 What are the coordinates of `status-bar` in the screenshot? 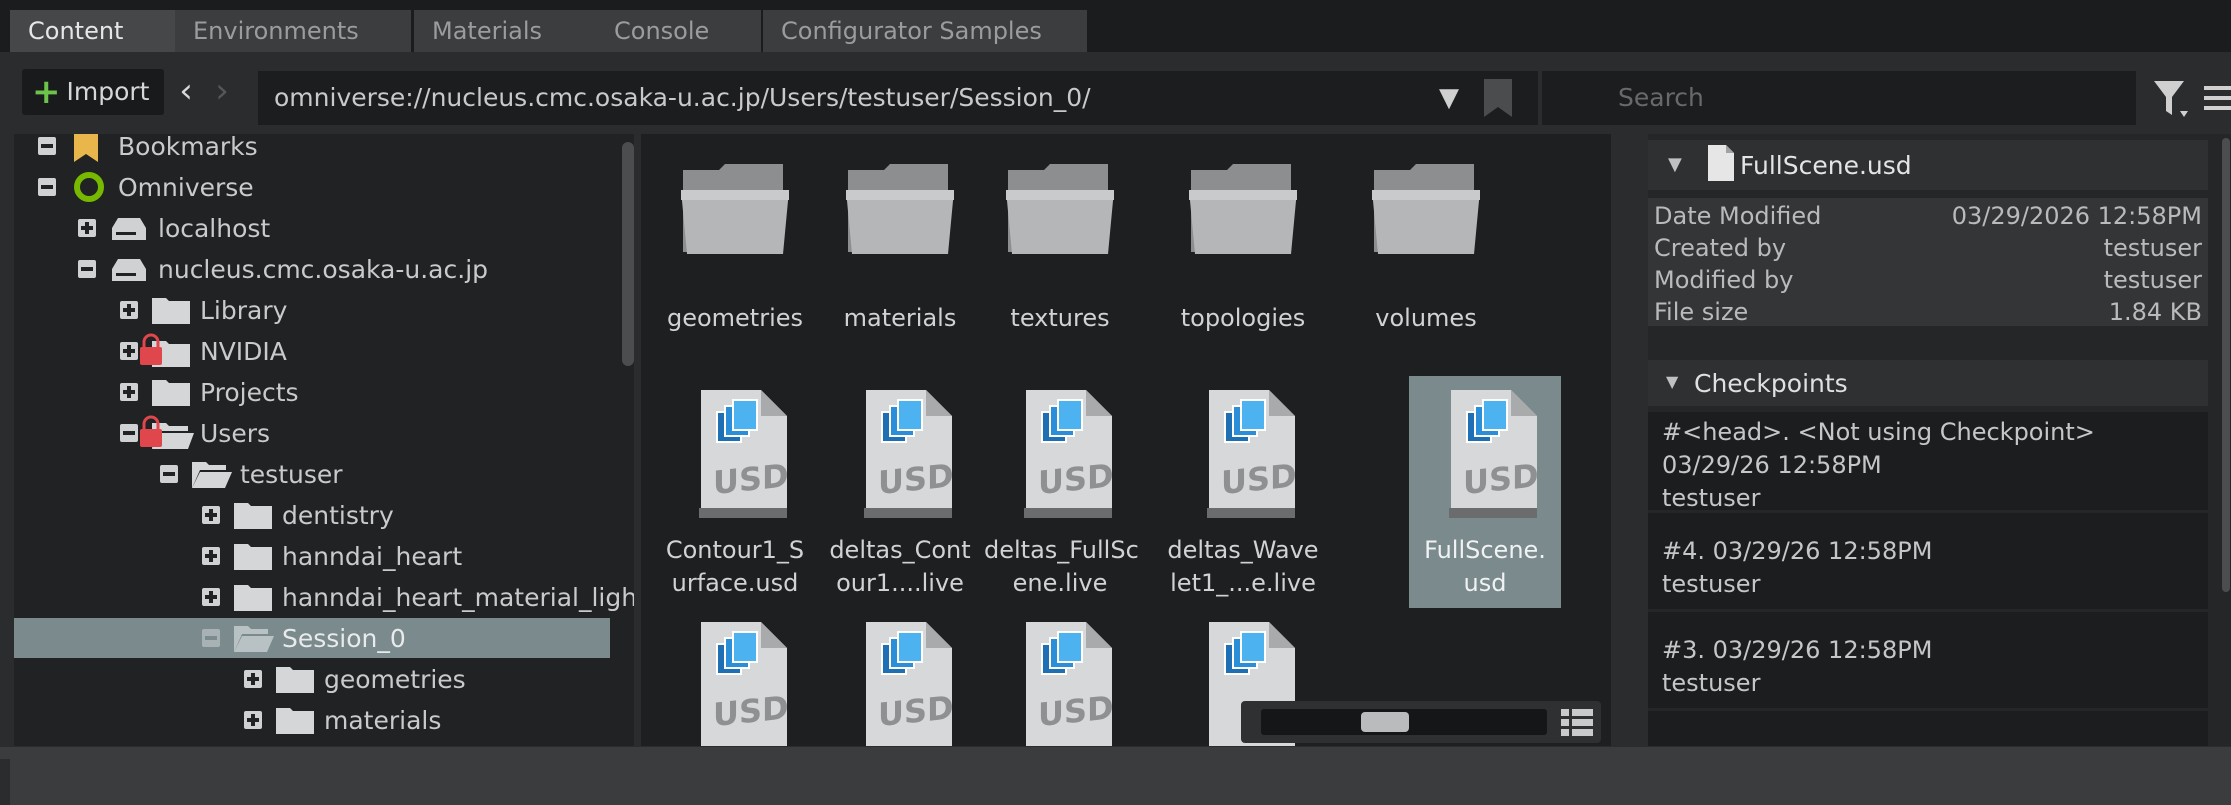 It's located at (1120, 782).